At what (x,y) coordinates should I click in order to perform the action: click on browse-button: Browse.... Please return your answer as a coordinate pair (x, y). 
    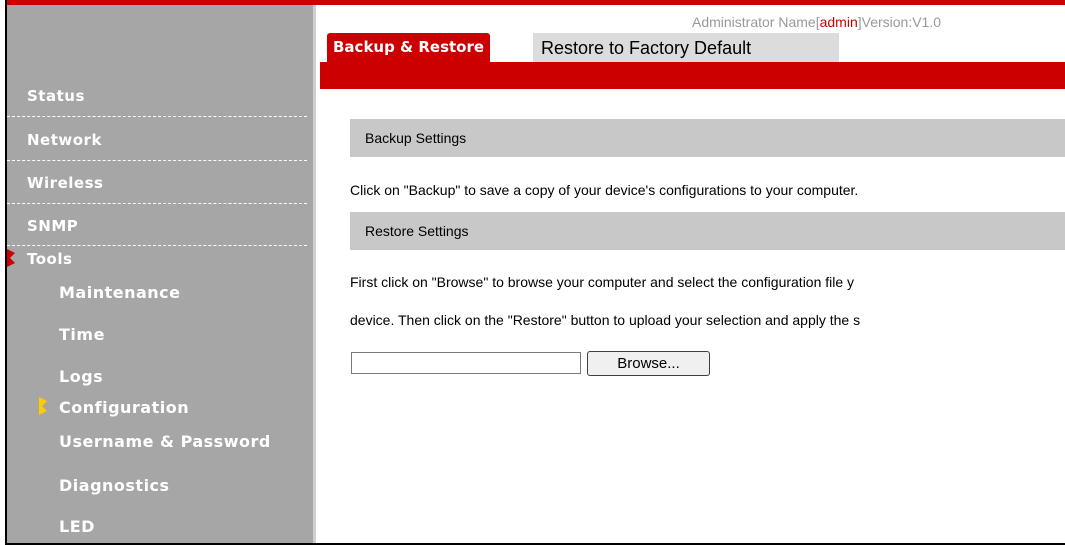
    Looking at the image, I should click on (648, 363).